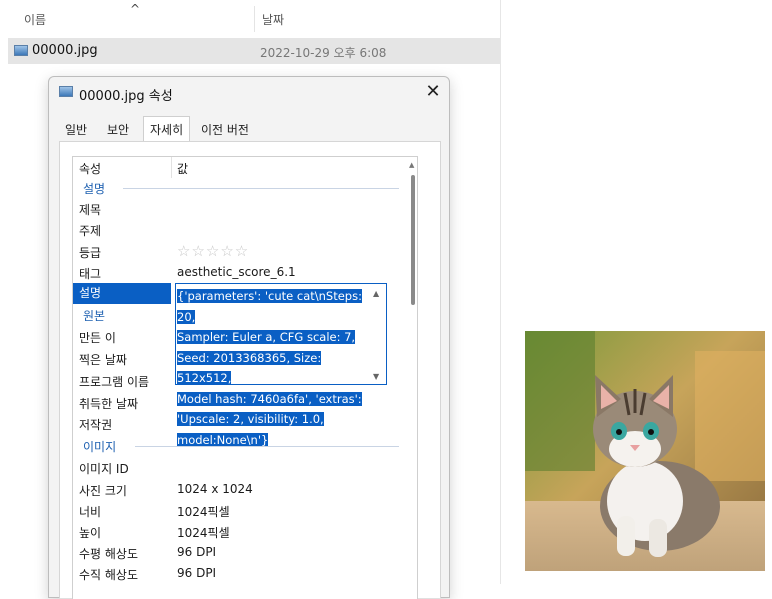  I want to click on tab-previous-versions: 이전 버전, so click(225, 130).